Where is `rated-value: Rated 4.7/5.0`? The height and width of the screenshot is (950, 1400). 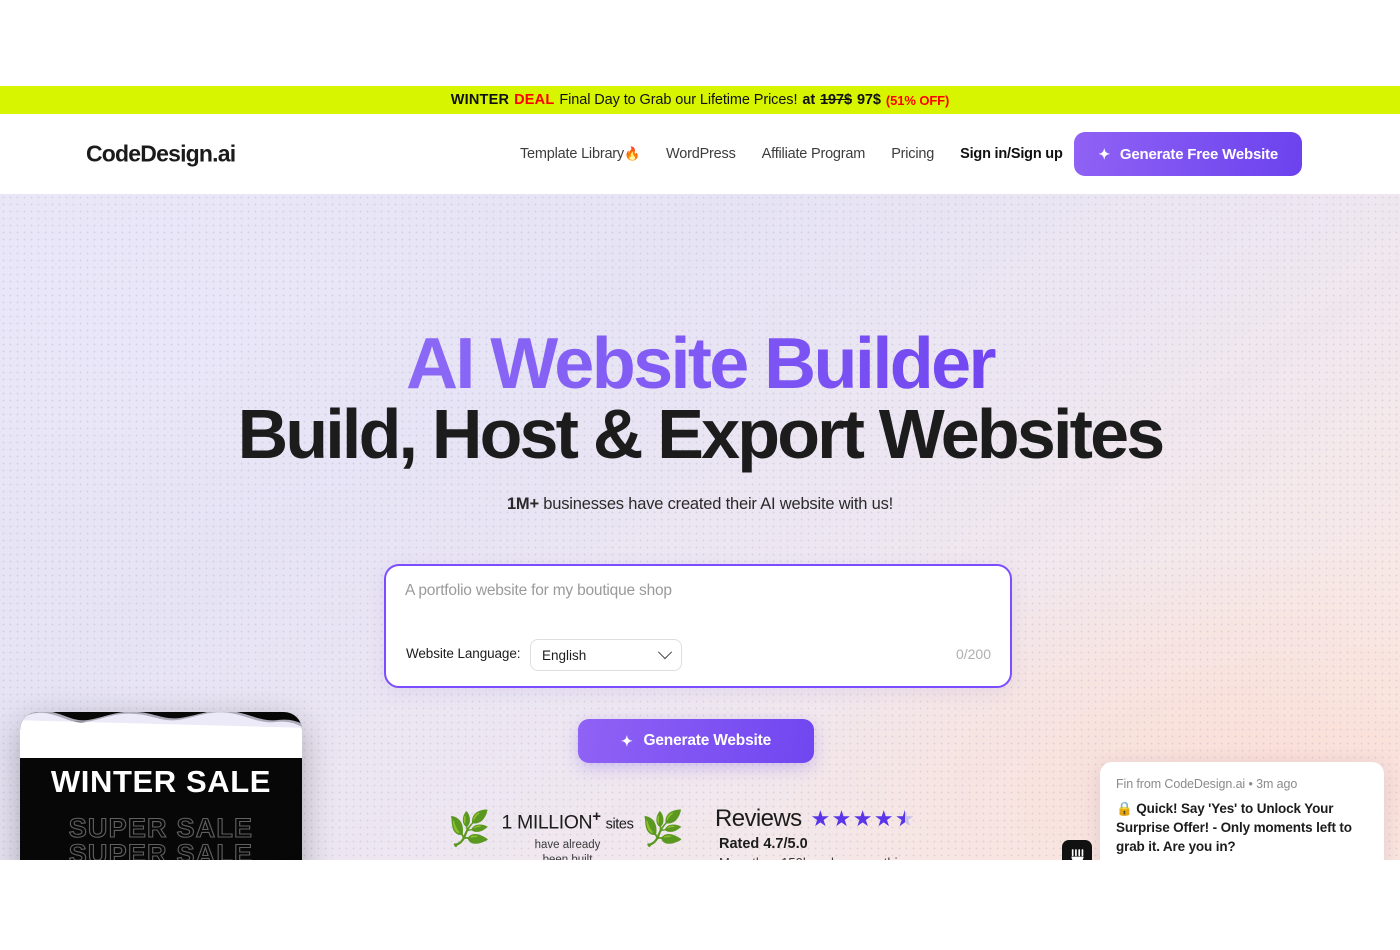
rated-value: Rated 4.7/5.0 is located at coordinates (763, 844).